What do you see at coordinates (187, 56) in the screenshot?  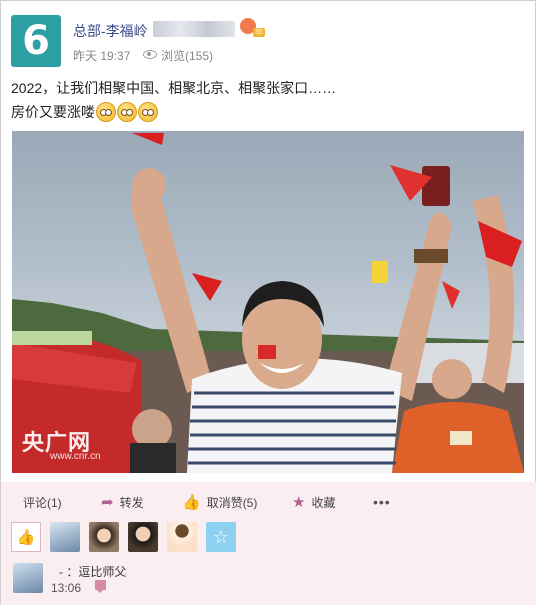 I see `view-count: 浏览(155)` at bounding box center [187, 56].